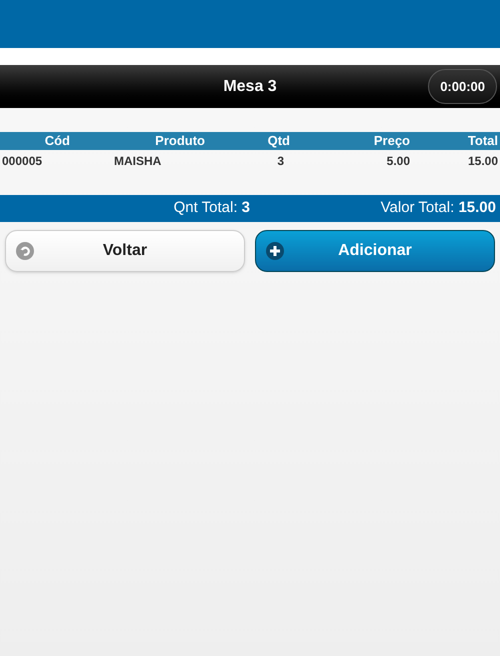 The image size is (500, 656). What do you see at coordinates (398, 161) in the screenshot?
I see `table-cell-text: 5.00` at bounding box center [398, 161].